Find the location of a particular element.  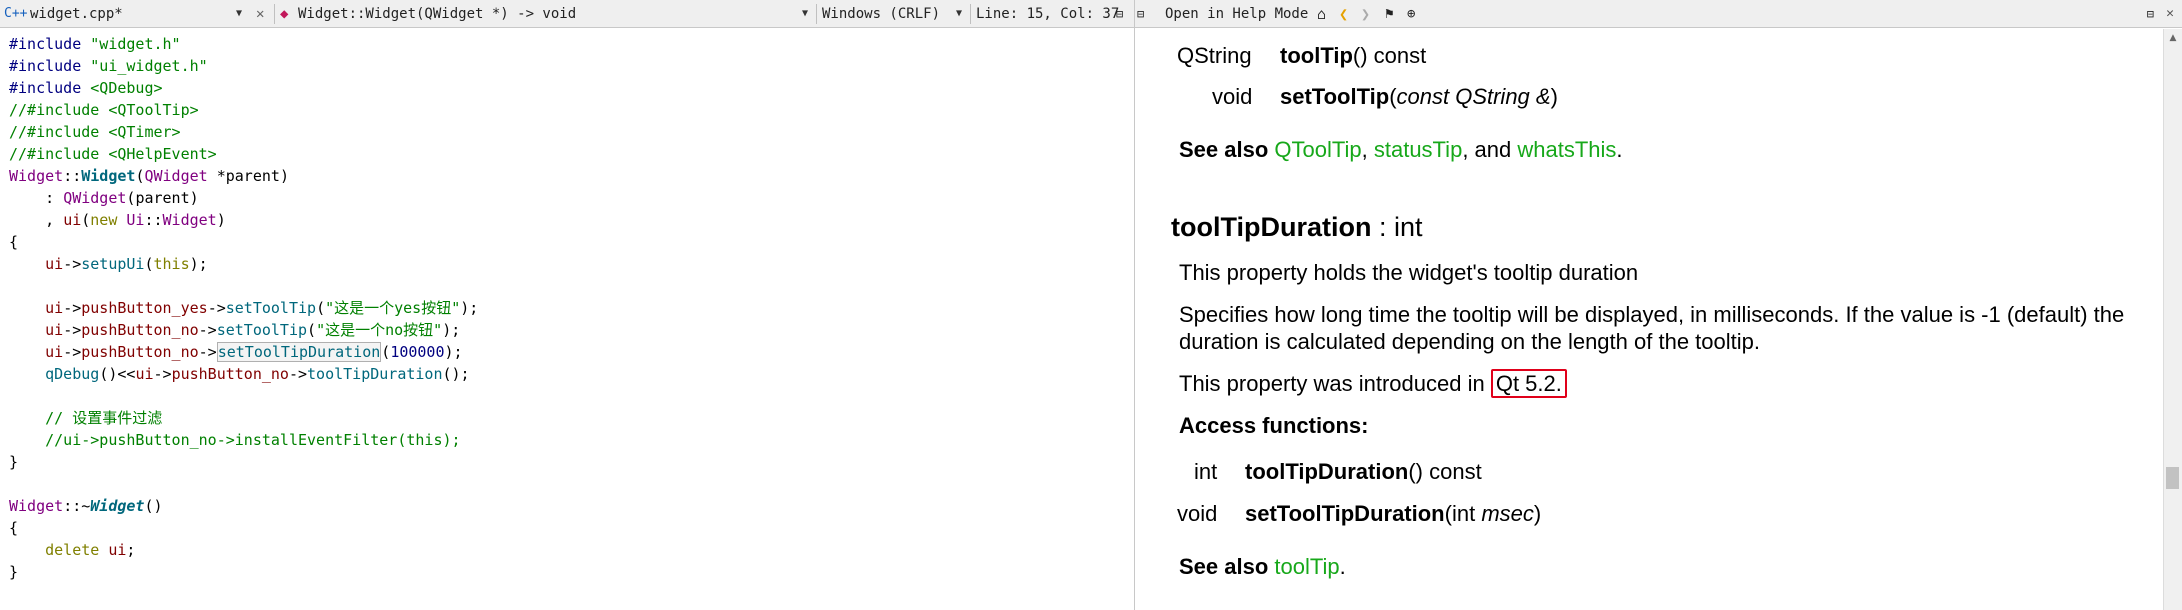

access-fn-getter-type: int is located at coordinates (1206, 471).